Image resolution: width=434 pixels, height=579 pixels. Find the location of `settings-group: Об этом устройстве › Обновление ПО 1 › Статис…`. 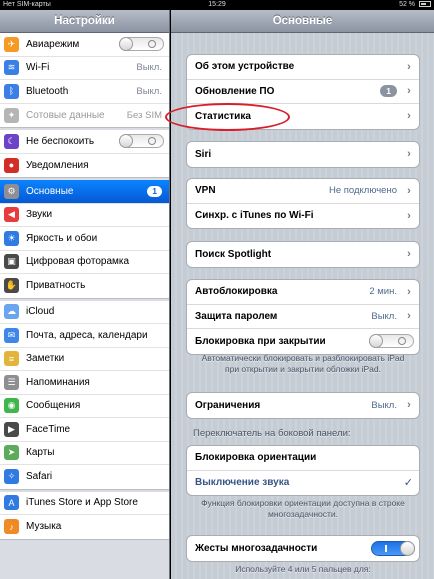

settings-group: Об этом устройстве › Обновление ПО 1 › Статис… is located at coordinates (303, 92).